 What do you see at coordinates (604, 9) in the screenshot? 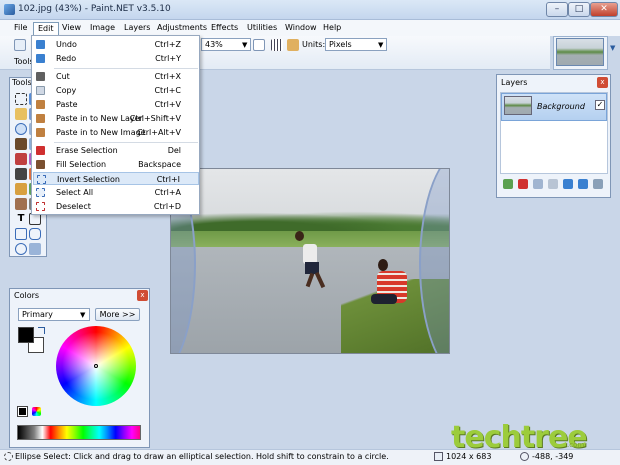
I see `close-button: ✕` at bounding box center [604, 9].